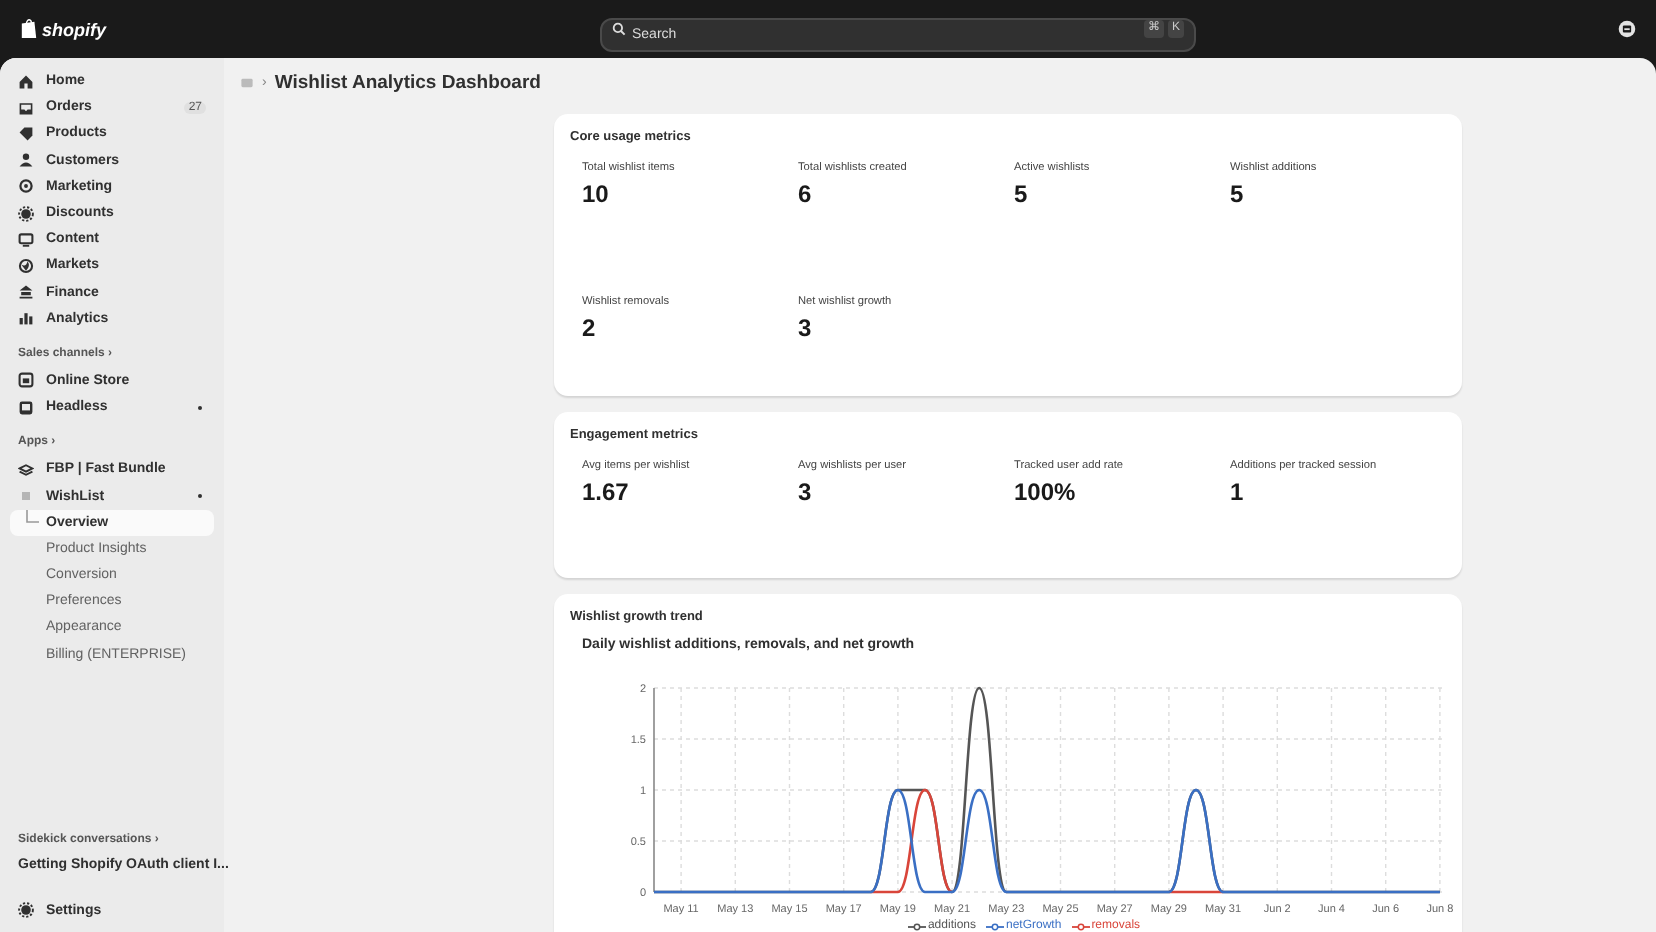 This screenshot has height=932, width=1656. I want to click on metric-value: 1, so click(1238, 492).